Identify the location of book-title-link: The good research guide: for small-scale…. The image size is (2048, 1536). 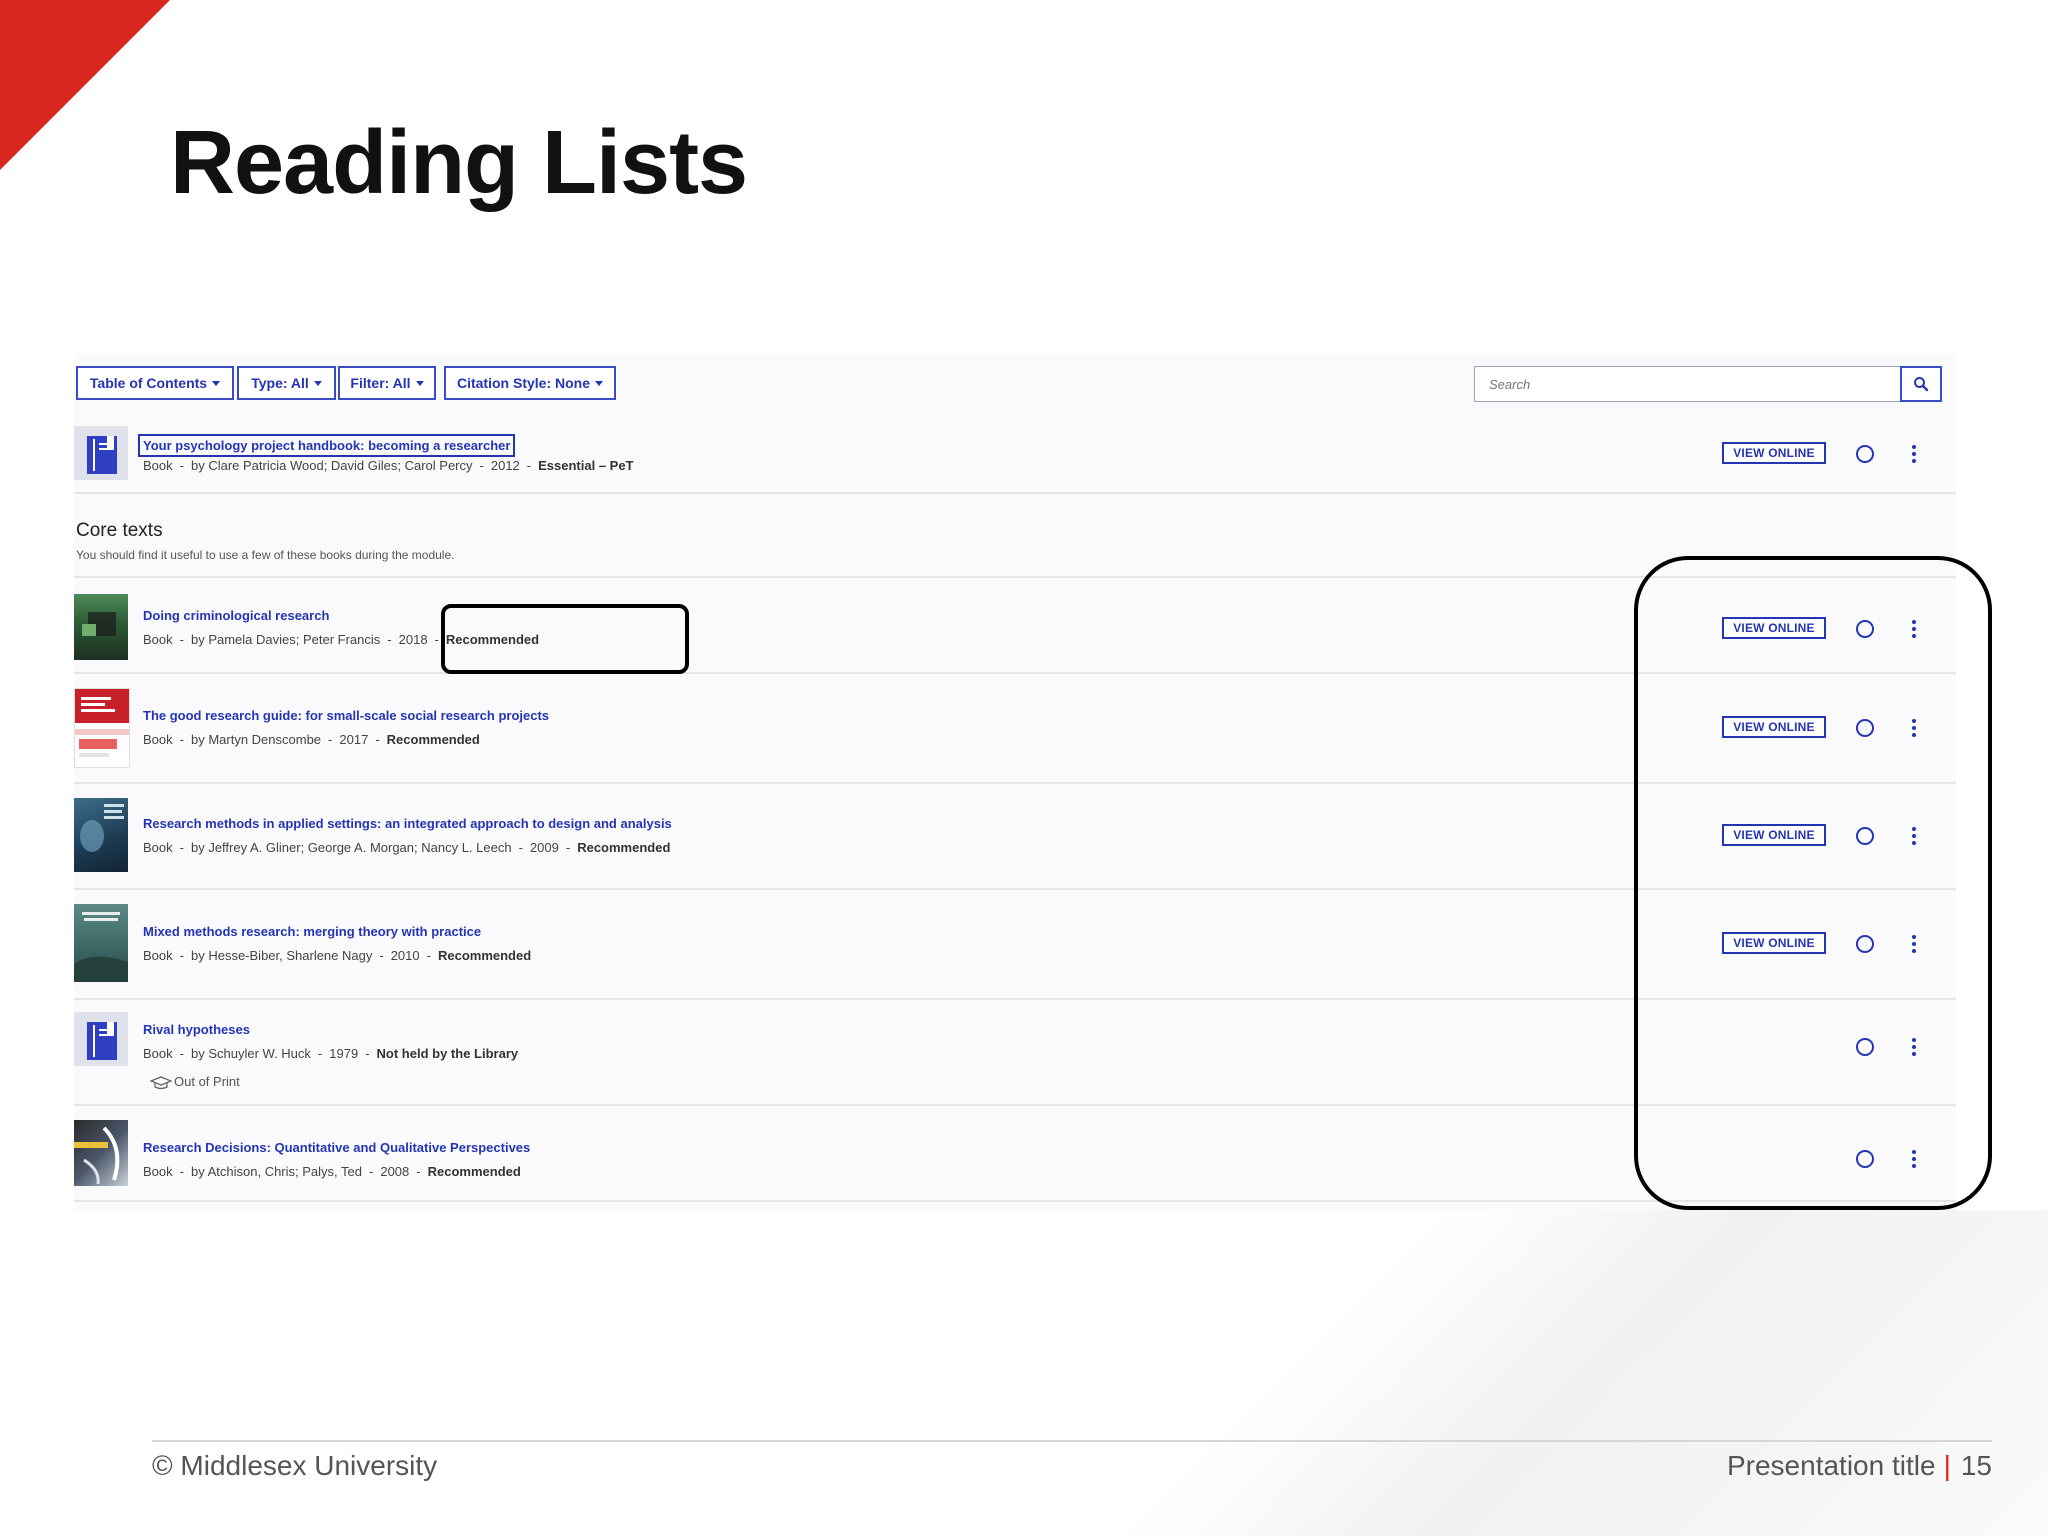
(346, 715).